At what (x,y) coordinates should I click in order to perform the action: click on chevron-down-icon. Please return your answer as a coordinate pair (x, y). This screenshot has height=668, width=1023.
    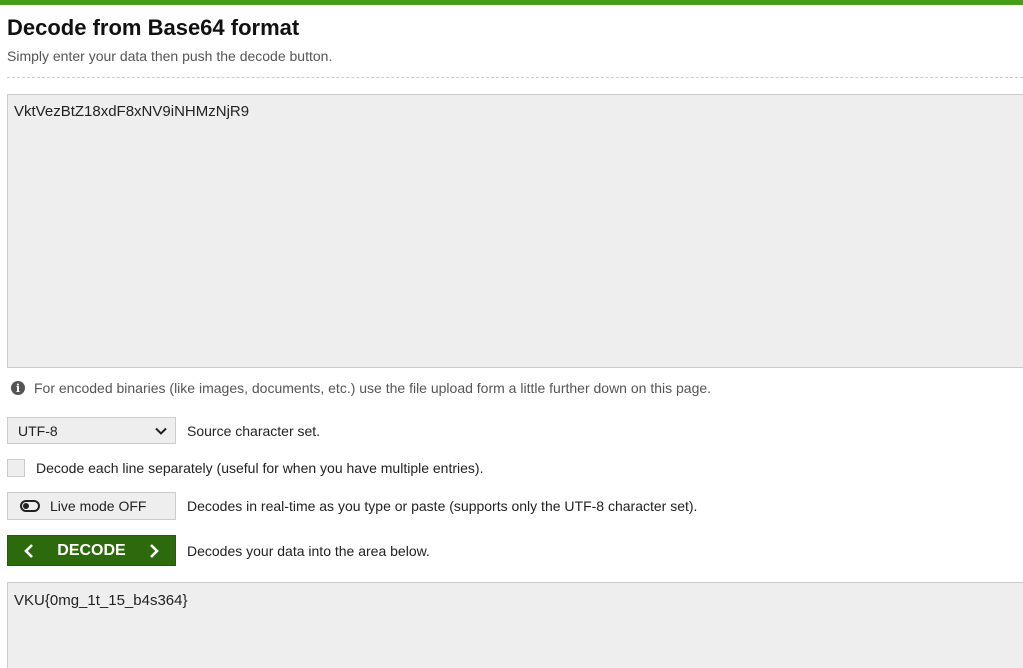
    Looking at the image, I should click on (161, 431).